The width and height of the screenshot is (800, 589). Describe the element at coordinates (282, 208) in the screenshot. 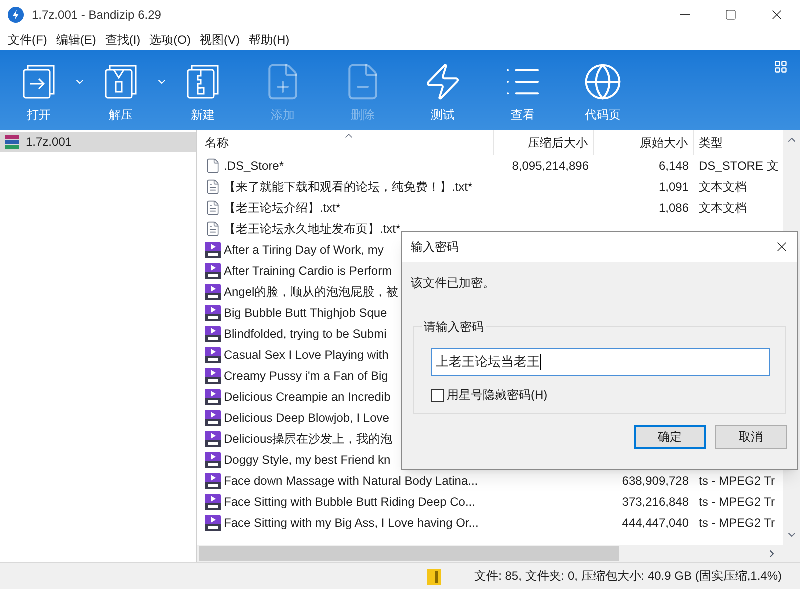

I see `file-name: 【老王论坛介绍】.txt*` at that location.